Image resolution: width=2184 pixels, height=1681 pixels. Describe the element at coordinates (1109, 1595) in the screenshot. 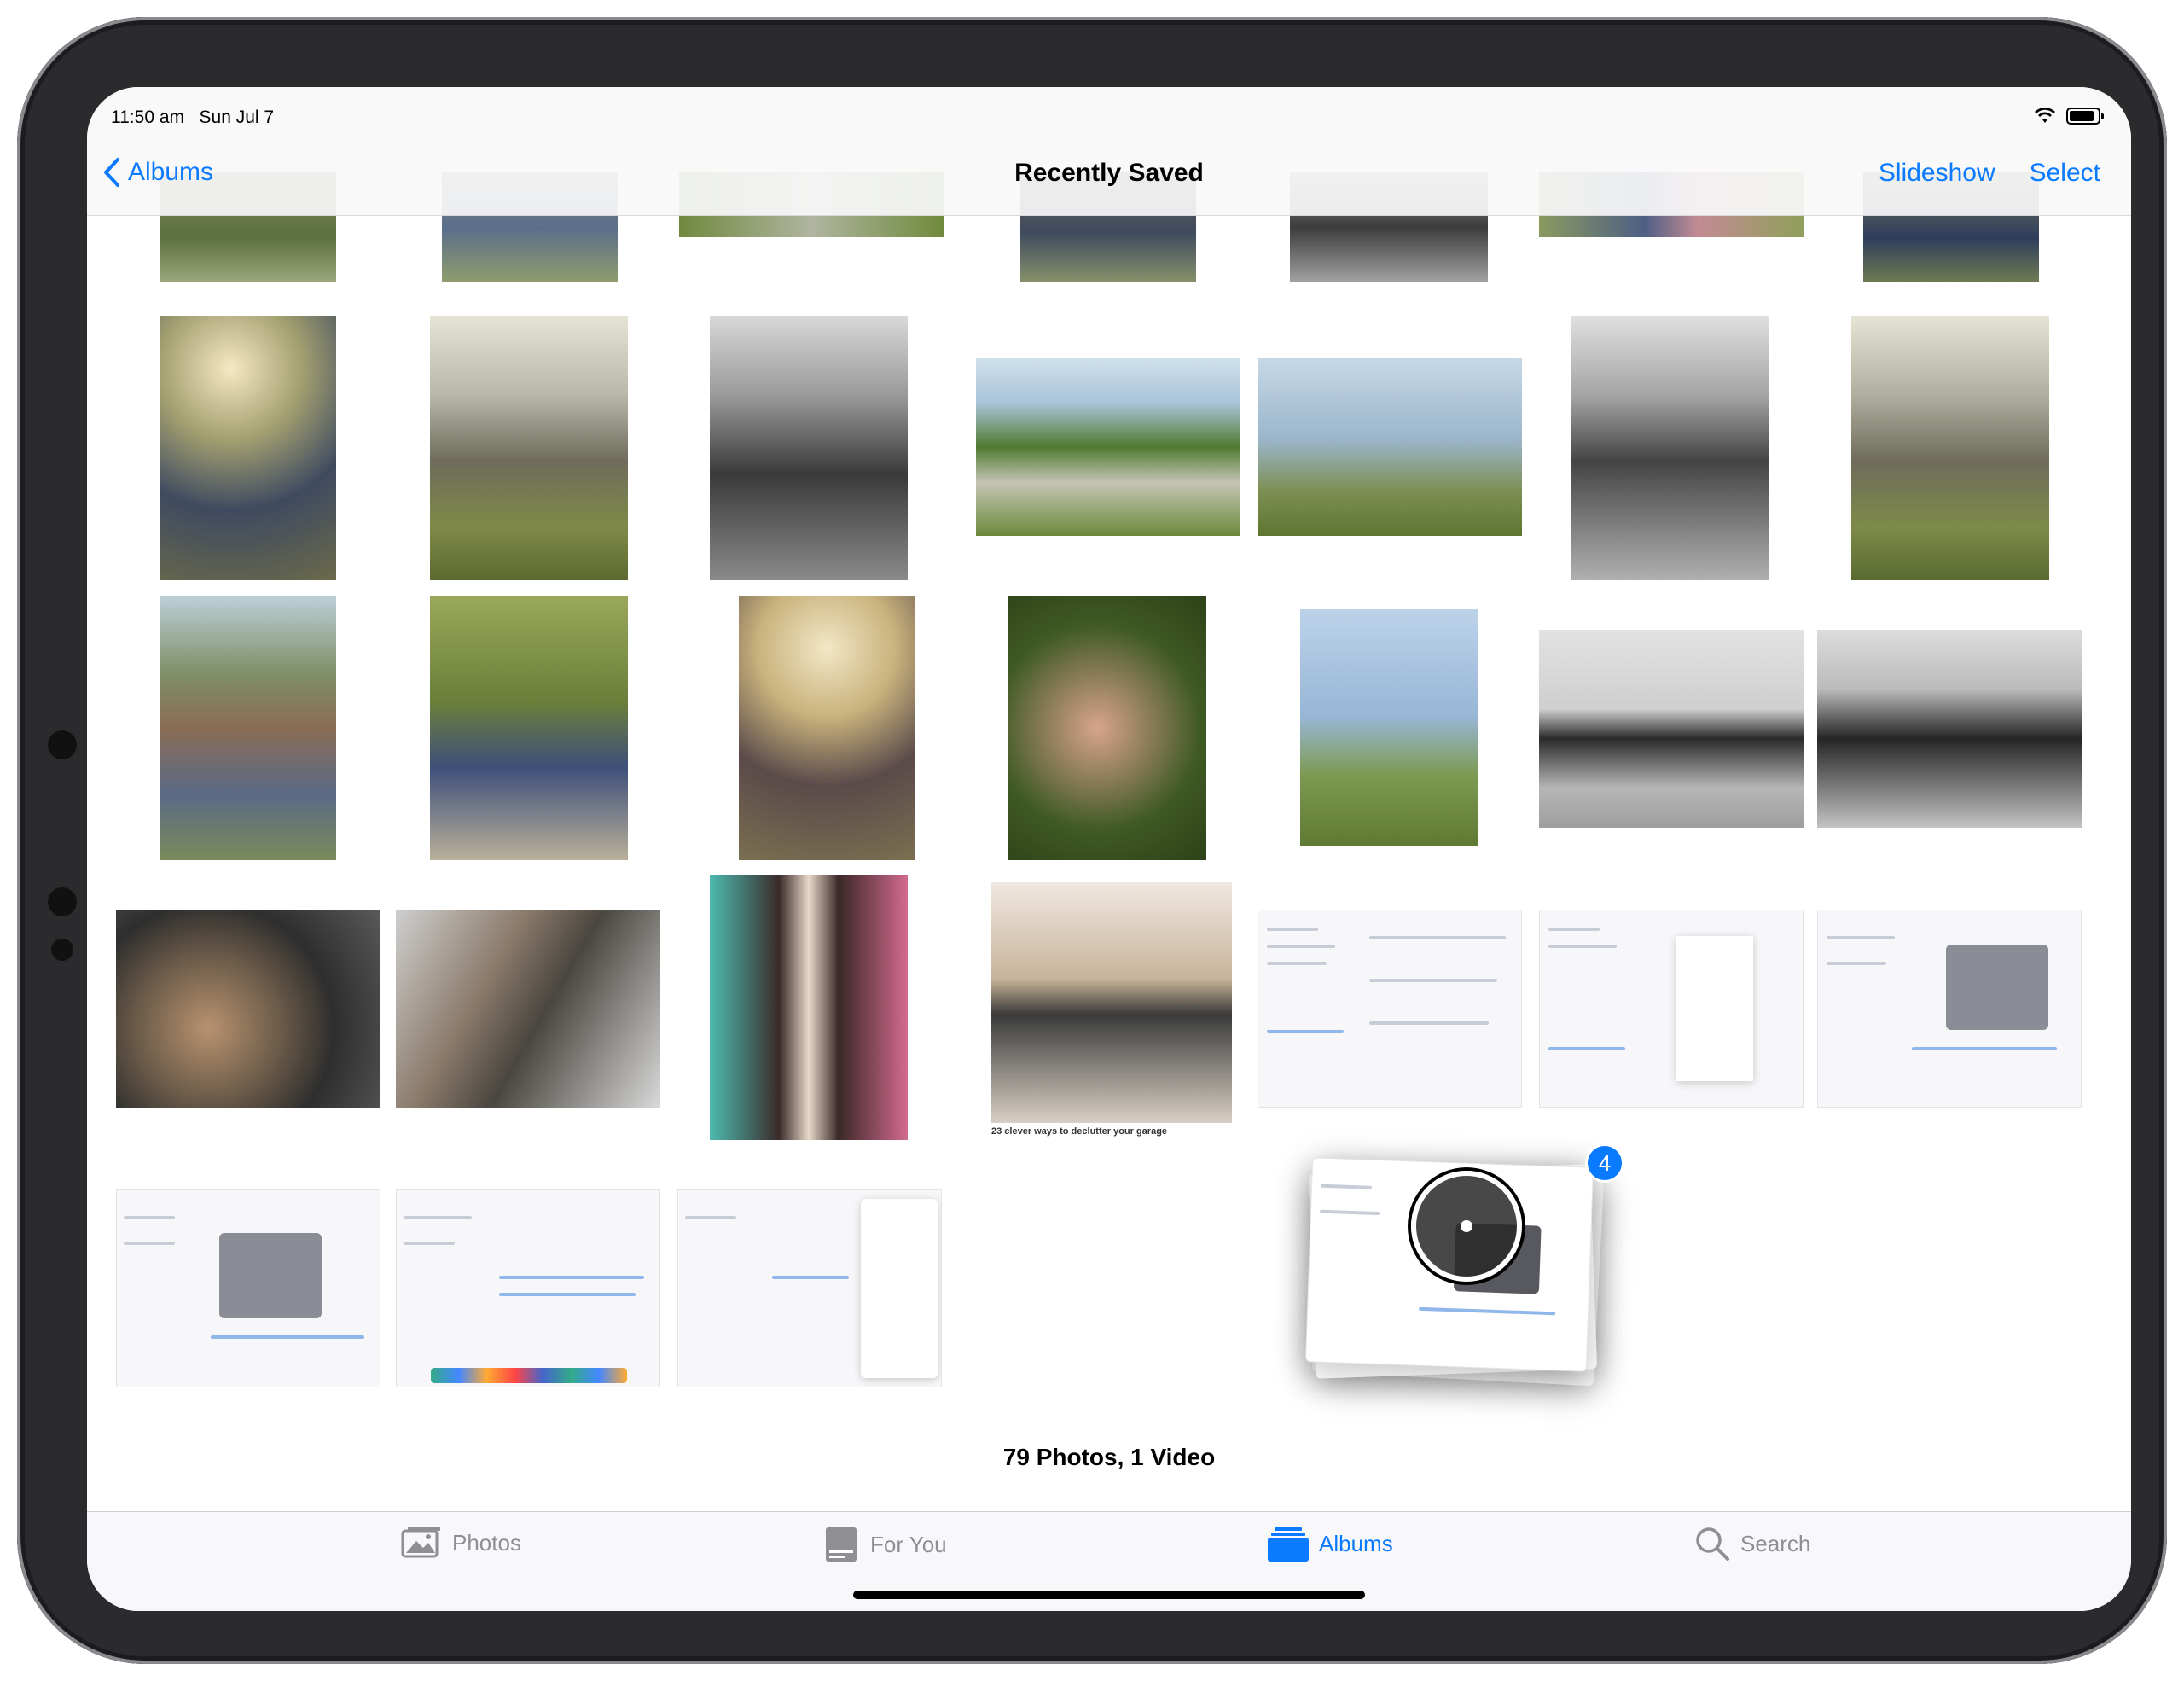

I see `home-indicator` at that location.